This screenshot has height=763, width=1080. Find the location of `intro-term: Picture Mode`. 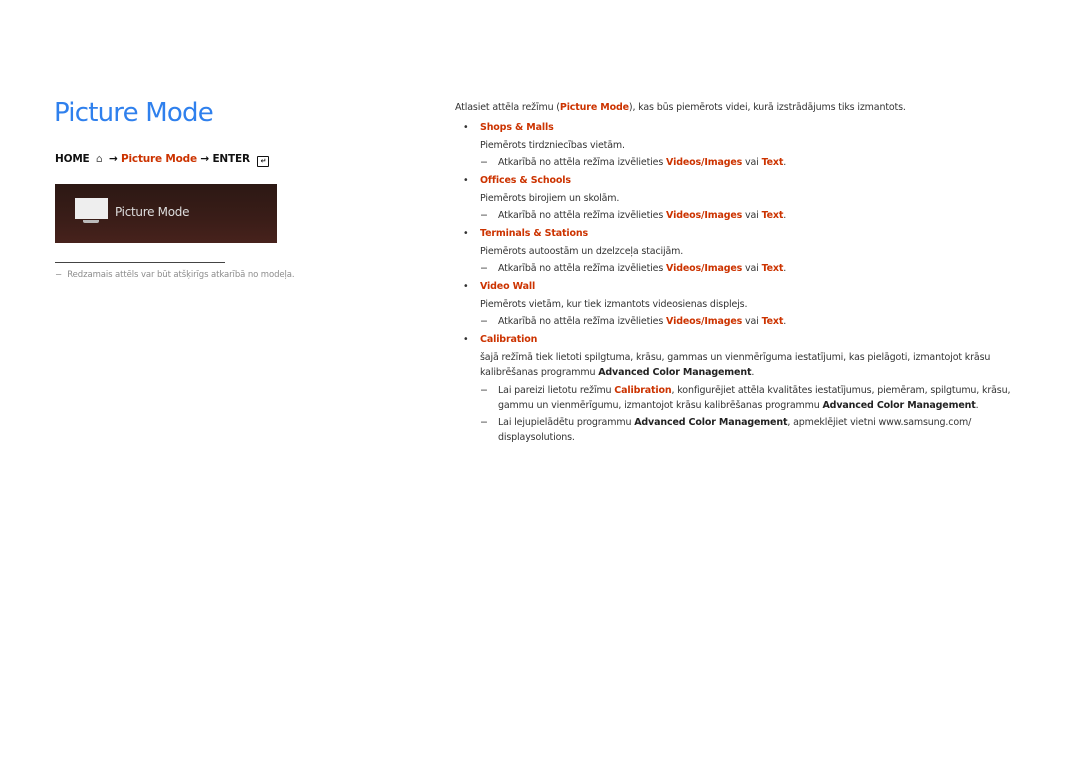

intro-term: Picture Mode is located at coordinates (594, 107).